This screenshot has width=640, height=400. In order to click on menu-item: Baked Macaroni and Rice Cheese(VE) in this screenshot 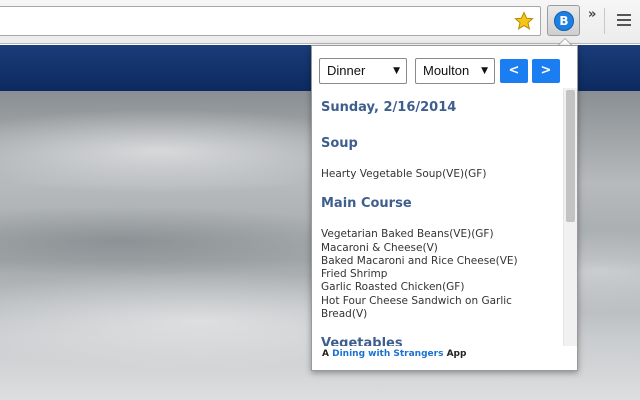, I will do `click(419, 260)`.